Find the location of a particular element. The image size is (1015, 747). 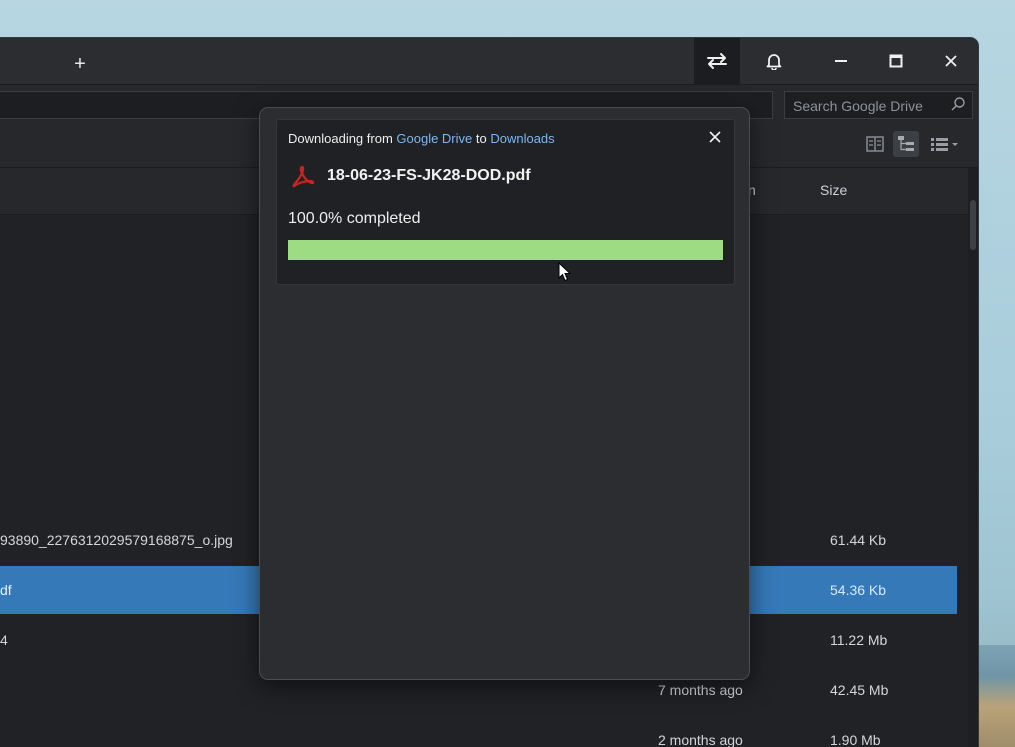

scroll-thumb is located at coordinates (973, 225).